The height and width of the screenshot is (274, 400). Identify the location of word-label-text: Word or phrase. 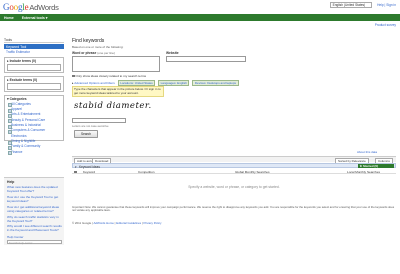
(84, 53).